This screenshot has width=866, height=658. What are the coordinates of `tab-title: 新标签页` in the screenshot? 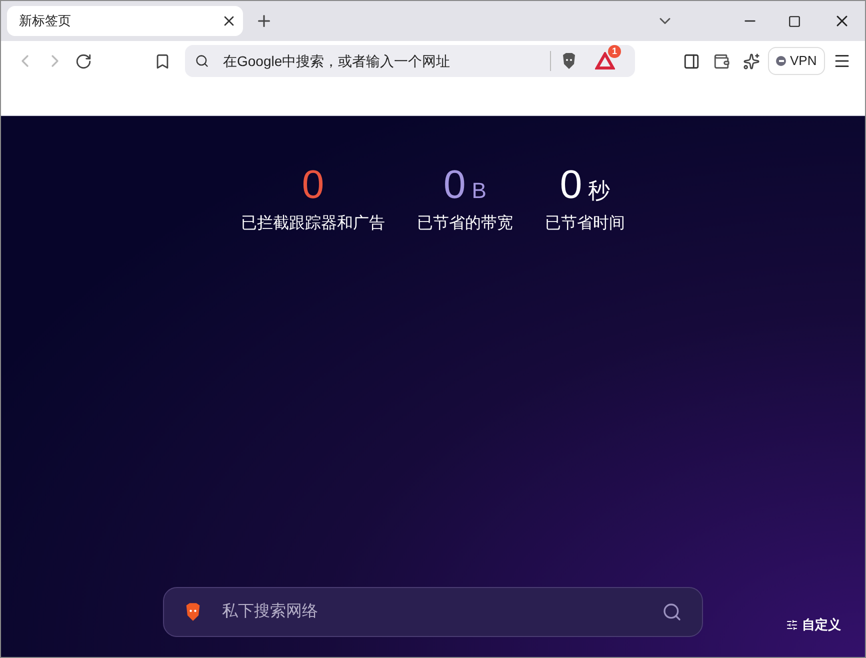 It's located at (45, 21).